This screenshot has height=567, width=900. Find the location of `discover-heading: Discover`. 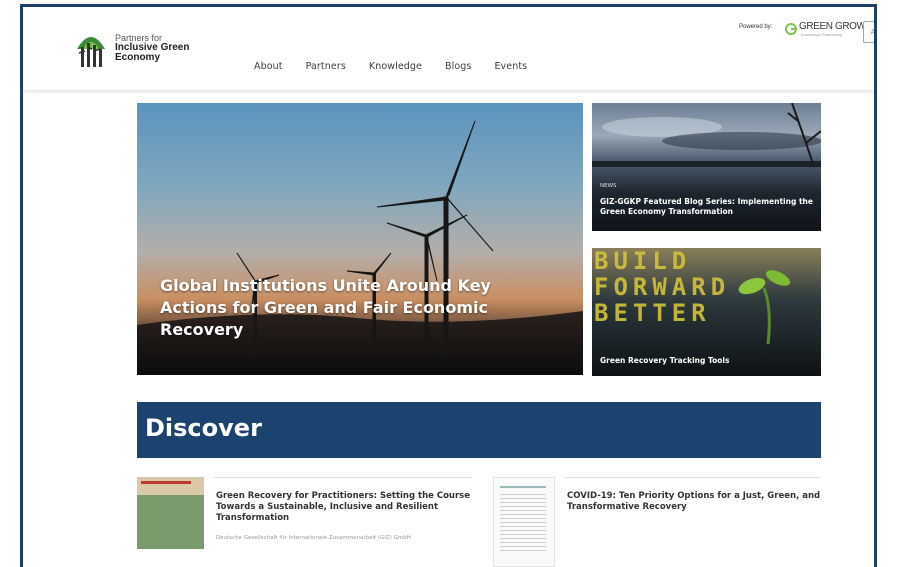

discover-heading: Discover is located at coordinates (203, 428).